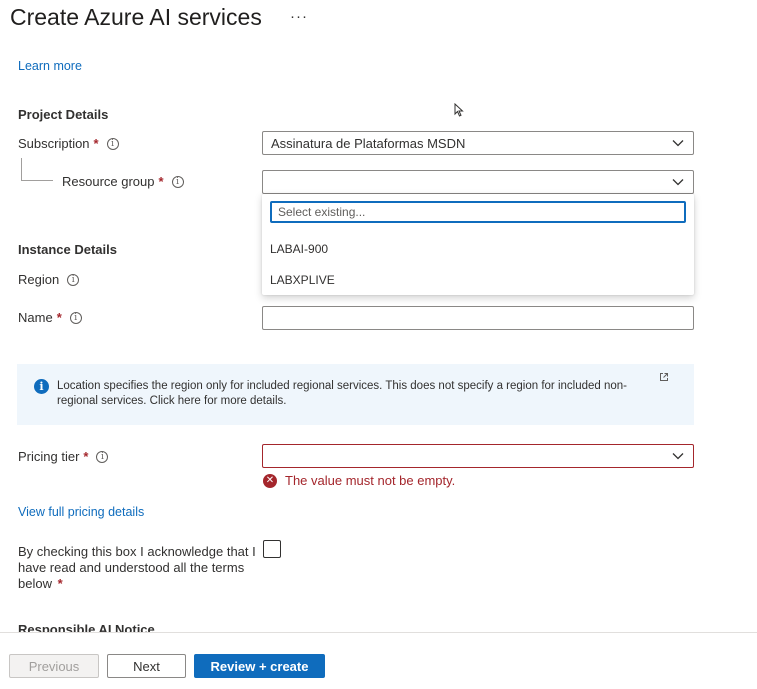  What do you see at coordinates (302, 280) in the screenshot?
I see `dropdown-option: LABXPLIVE` at bounding box center [302, 280].